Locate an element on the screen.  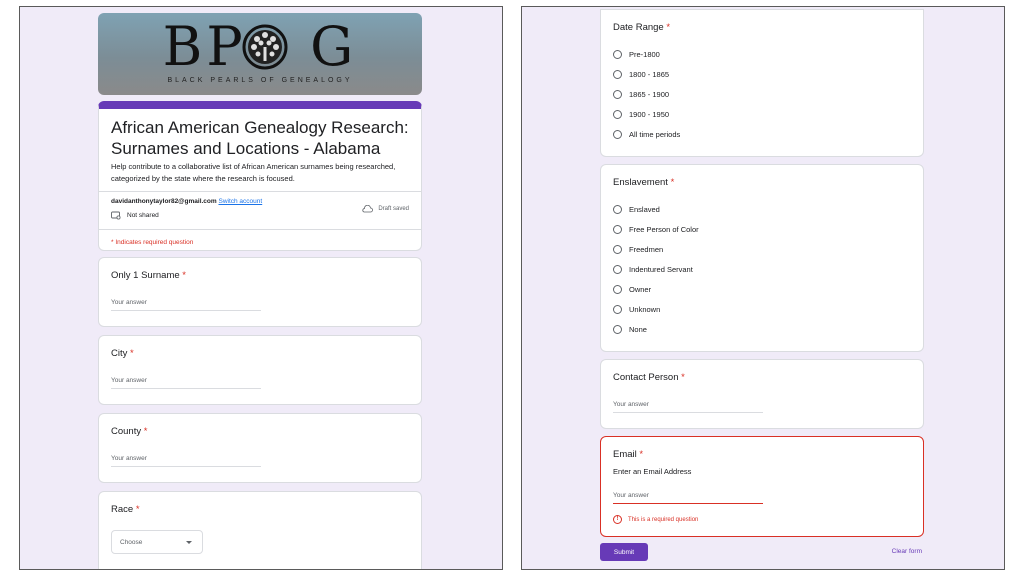
radio-option: 1900 - 1950 is located at coordinates (641, 114).